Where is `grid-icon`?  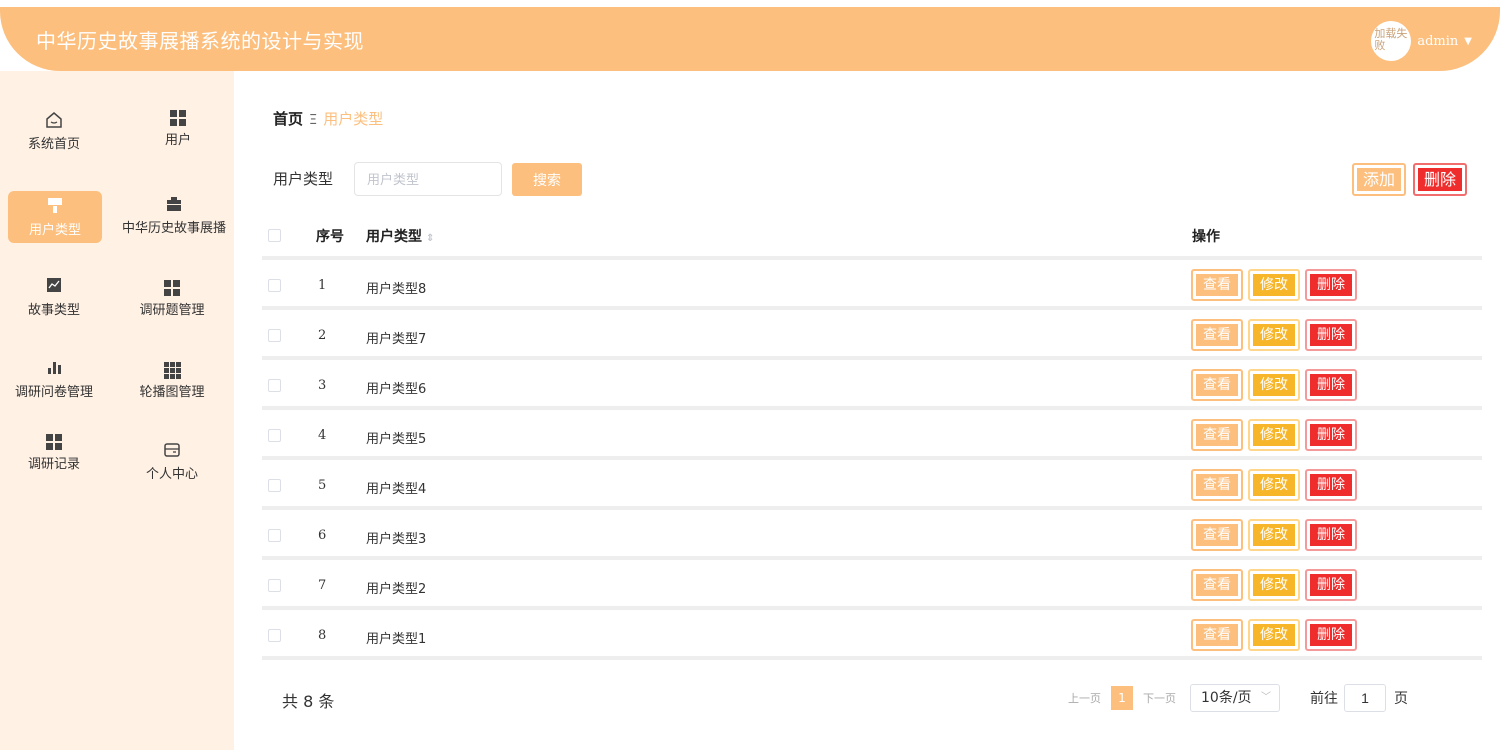
grid-icon is located at coordinates (172, 288).